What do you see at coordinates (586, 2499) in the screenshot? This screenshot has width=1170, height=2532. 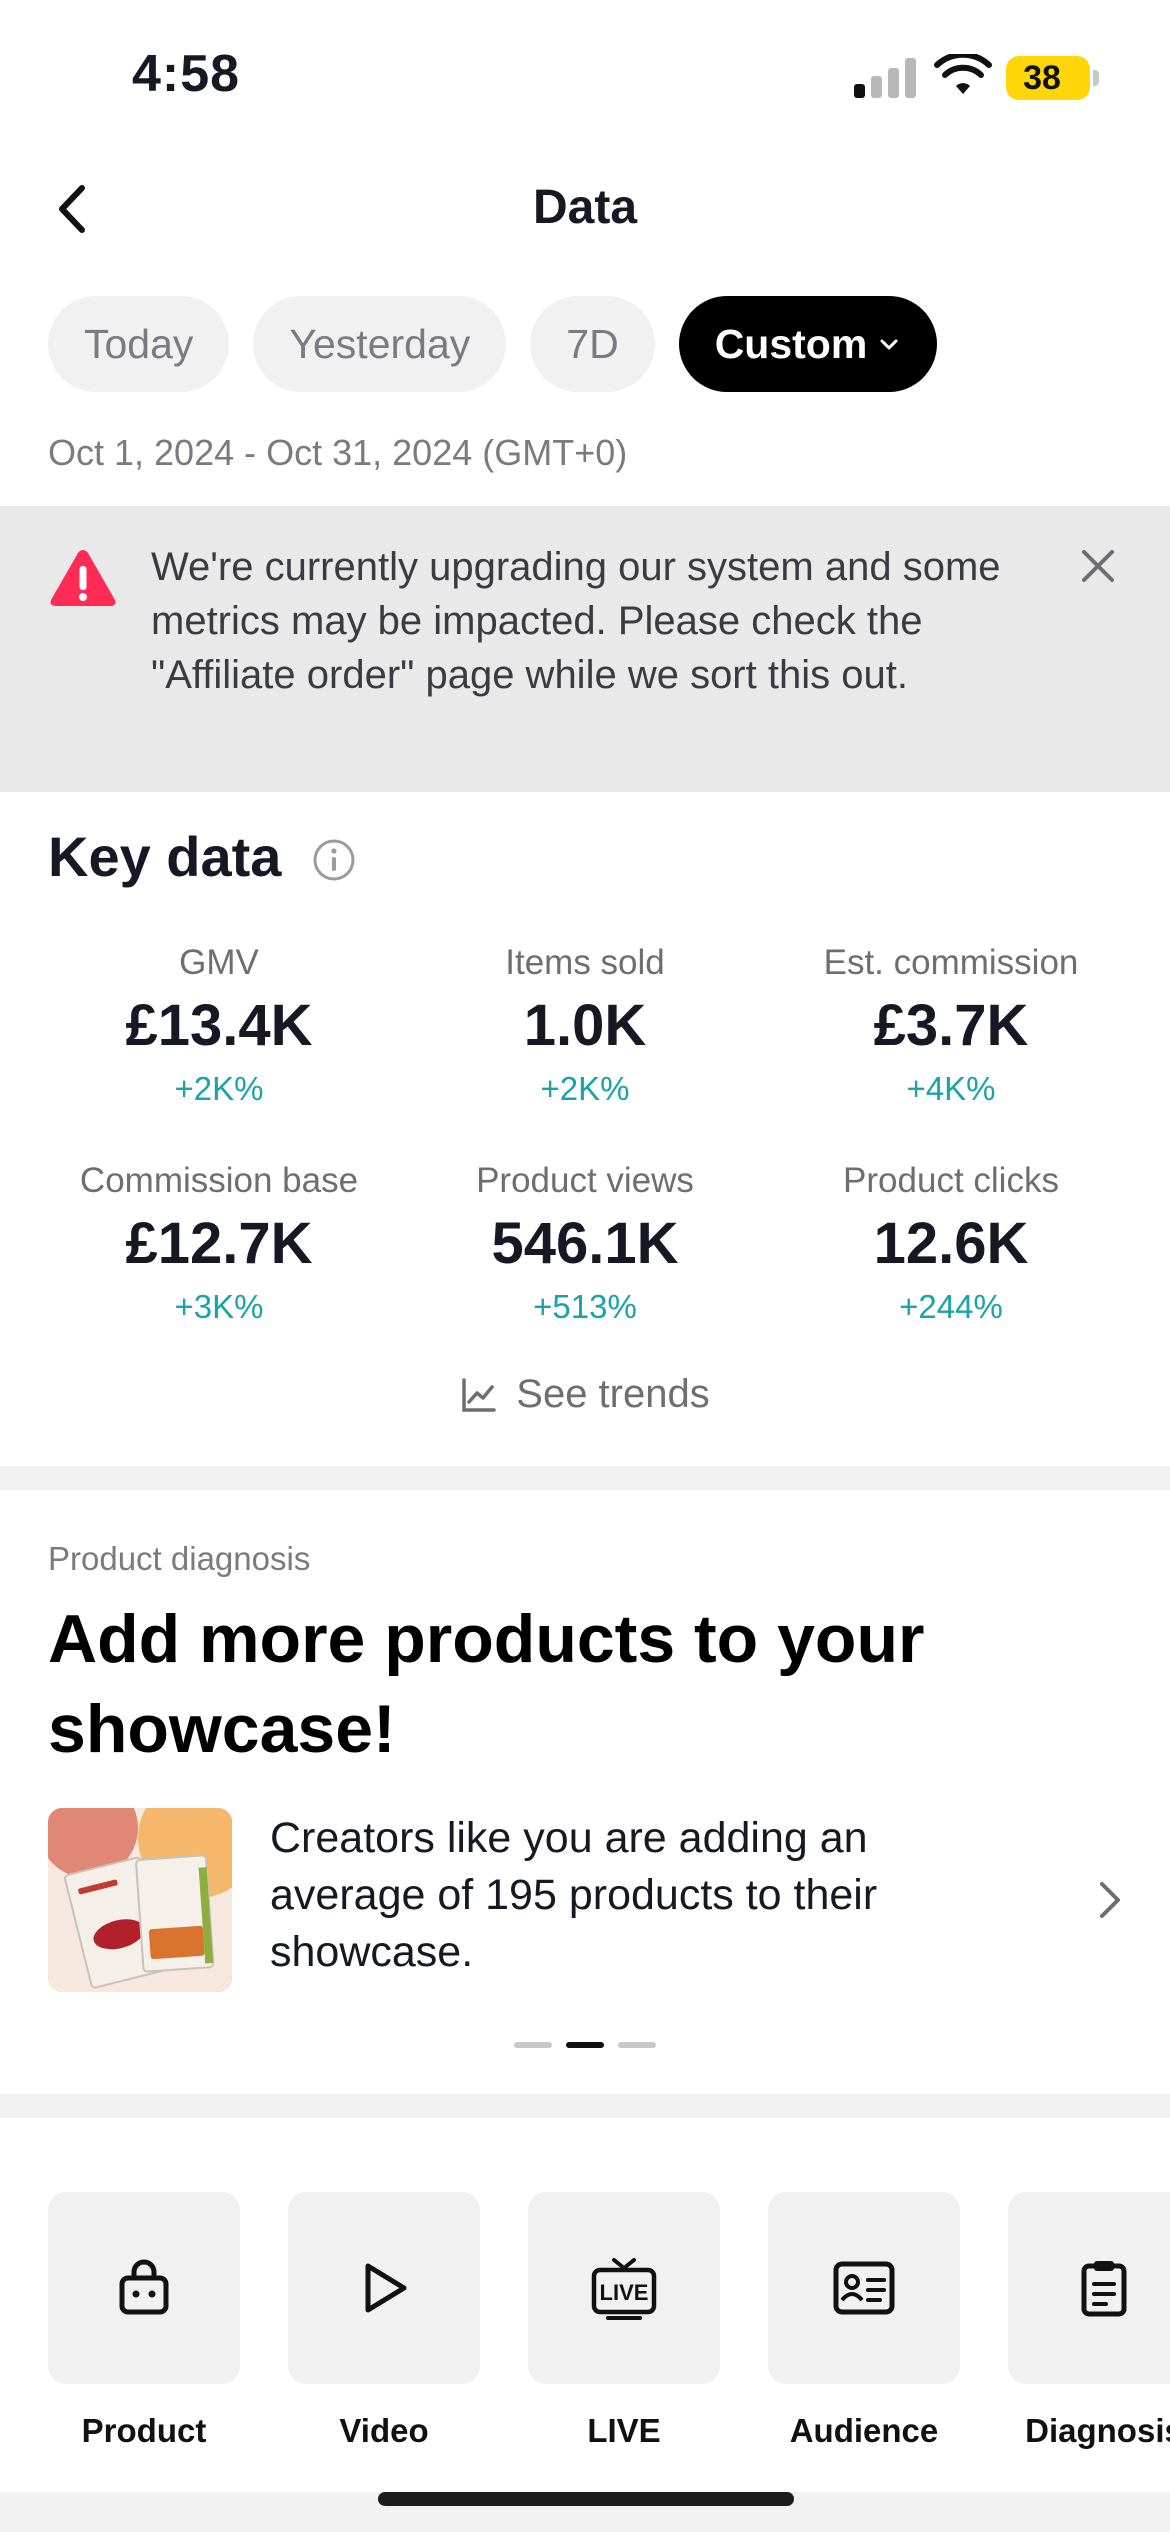 I see `home-indicator` at bounding box center [586, 2499].